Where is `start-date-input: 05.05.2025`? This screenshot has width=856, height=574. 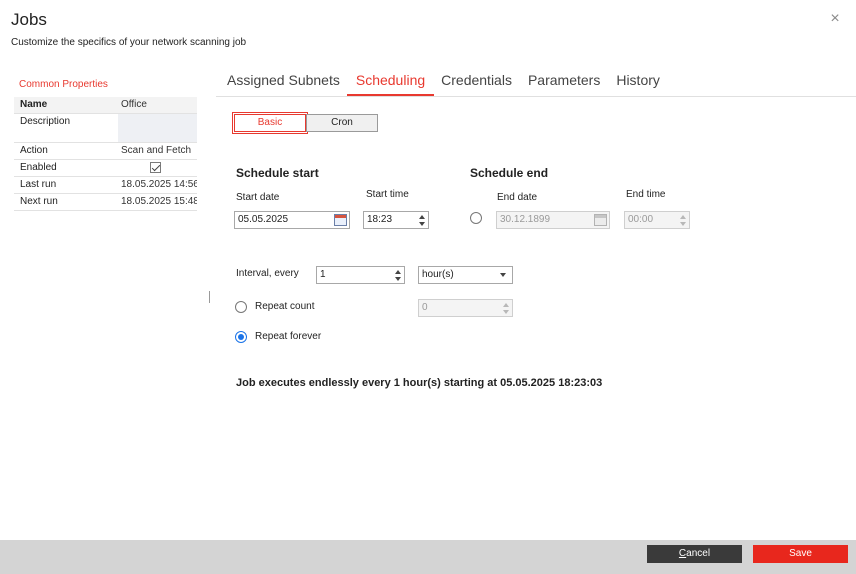
start-date-input: 05.05.2025 is located at coordinates (292, 220).